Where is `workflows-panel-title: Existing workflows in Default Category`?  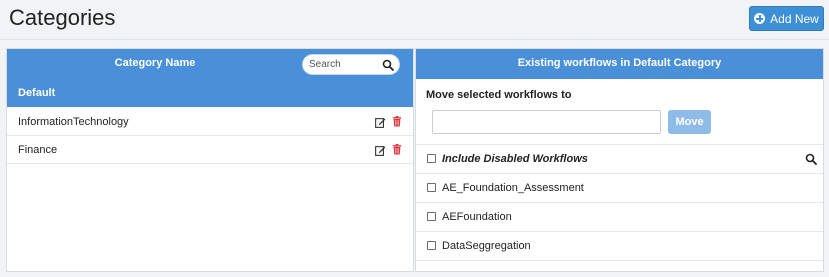
workflows-panel-title: Existing workflows in Default Category is located at coordinates (619, 63).